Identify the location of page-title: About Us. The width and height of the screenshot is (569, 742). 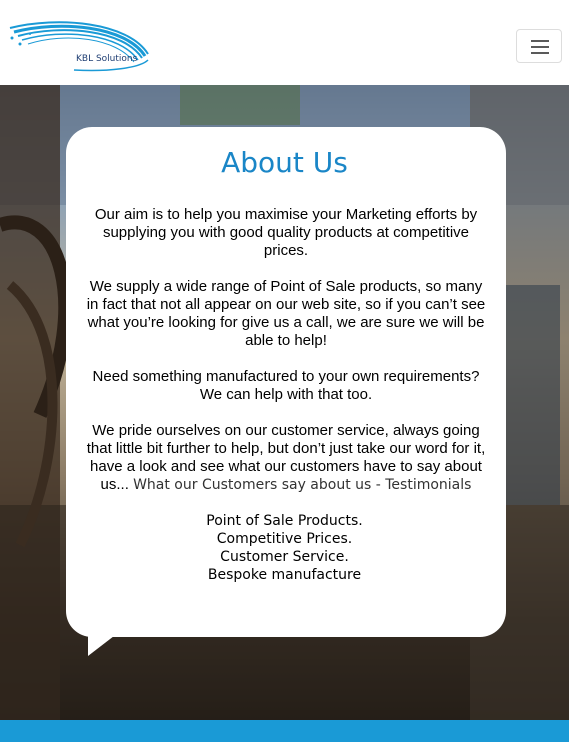
(284, 162).